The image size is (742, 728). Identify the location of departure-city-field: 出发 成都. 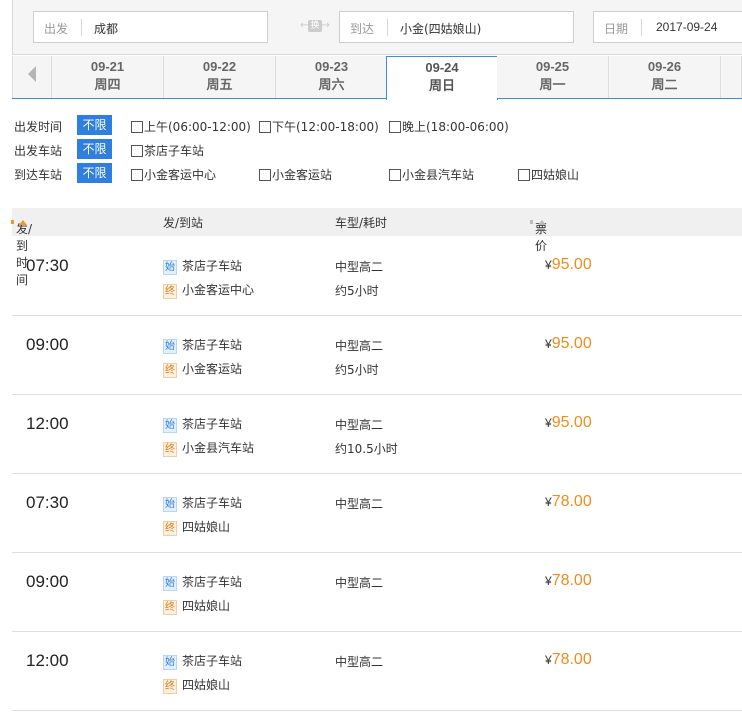
(150, 27).